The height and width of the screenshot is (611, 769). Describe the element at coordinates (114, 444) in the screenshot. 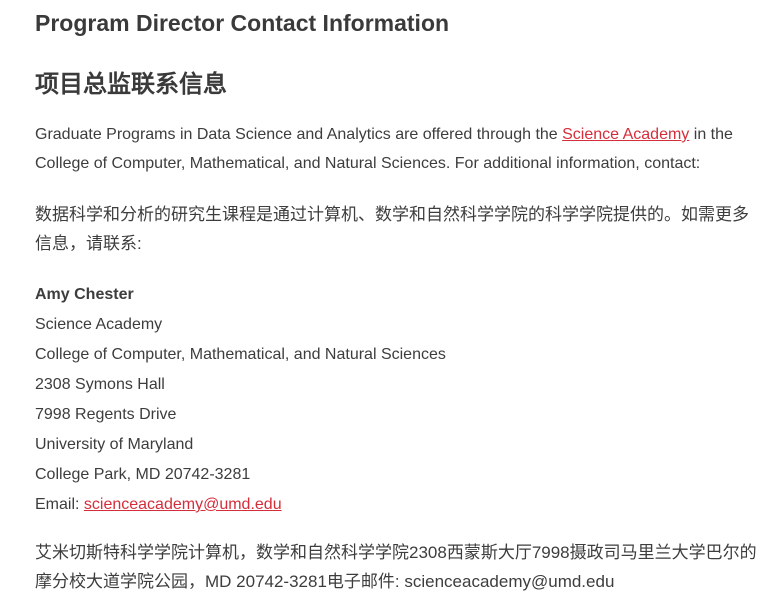

I see `contact-university: University of Maryland` at that location.